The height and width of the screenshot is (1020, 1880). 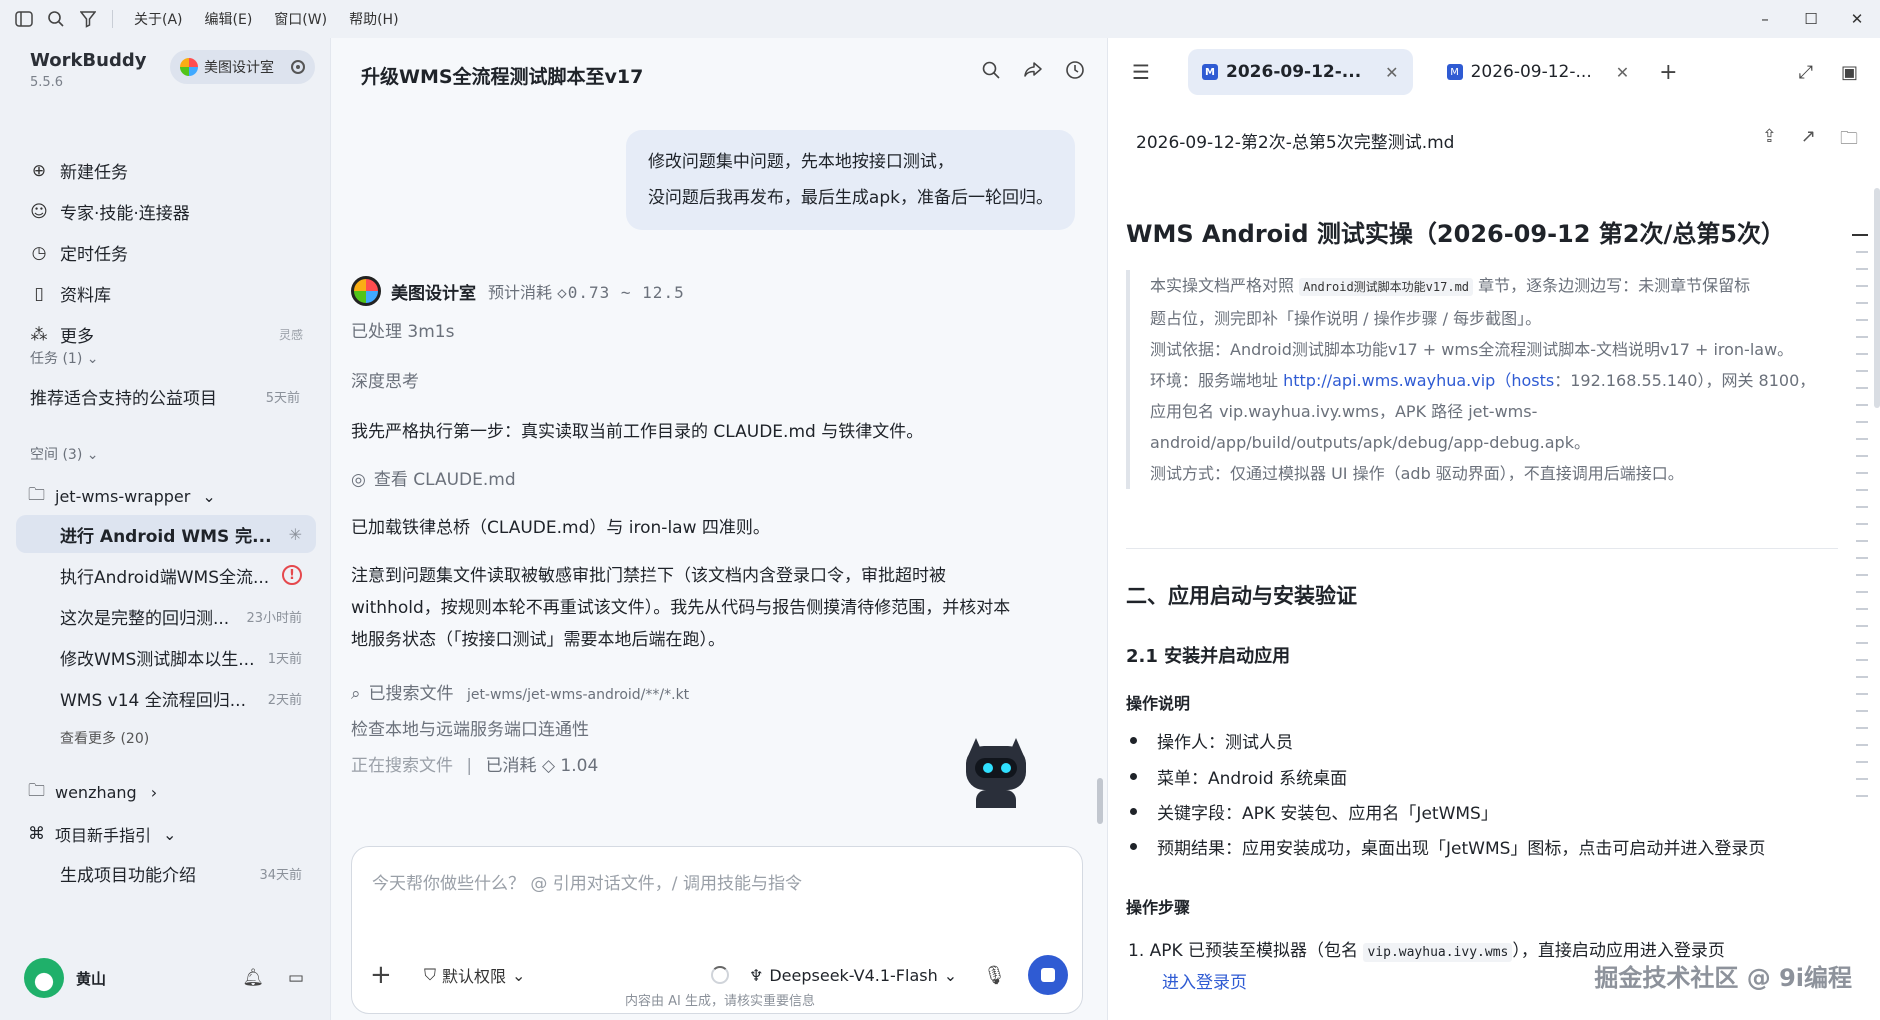 What do you see at coordinates (165, 252) in the screenshot?
I see `nav-scheduled: ◷ 定时任务` at bounding box center [165, 252].